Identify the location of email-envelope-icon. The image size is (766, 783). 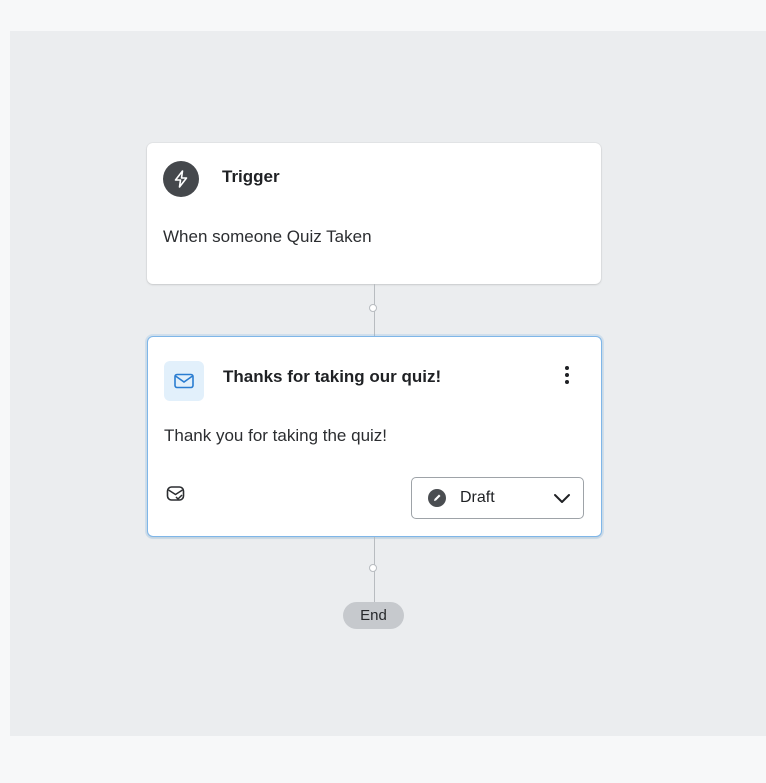
(184, 381).